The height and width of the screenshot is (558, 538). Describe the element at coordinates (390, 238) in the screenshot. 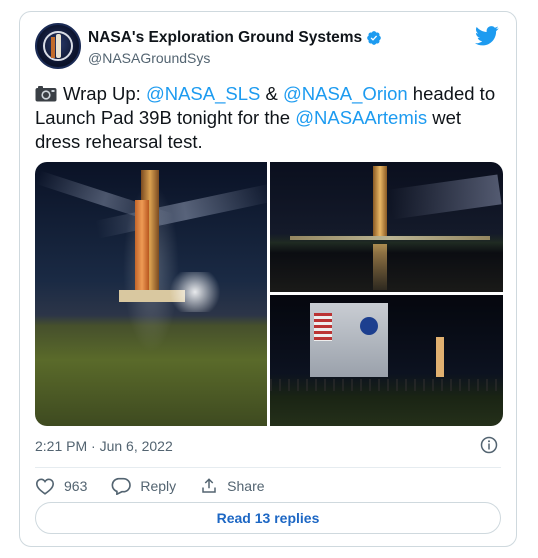

I see `shoreline-lights` at that location.